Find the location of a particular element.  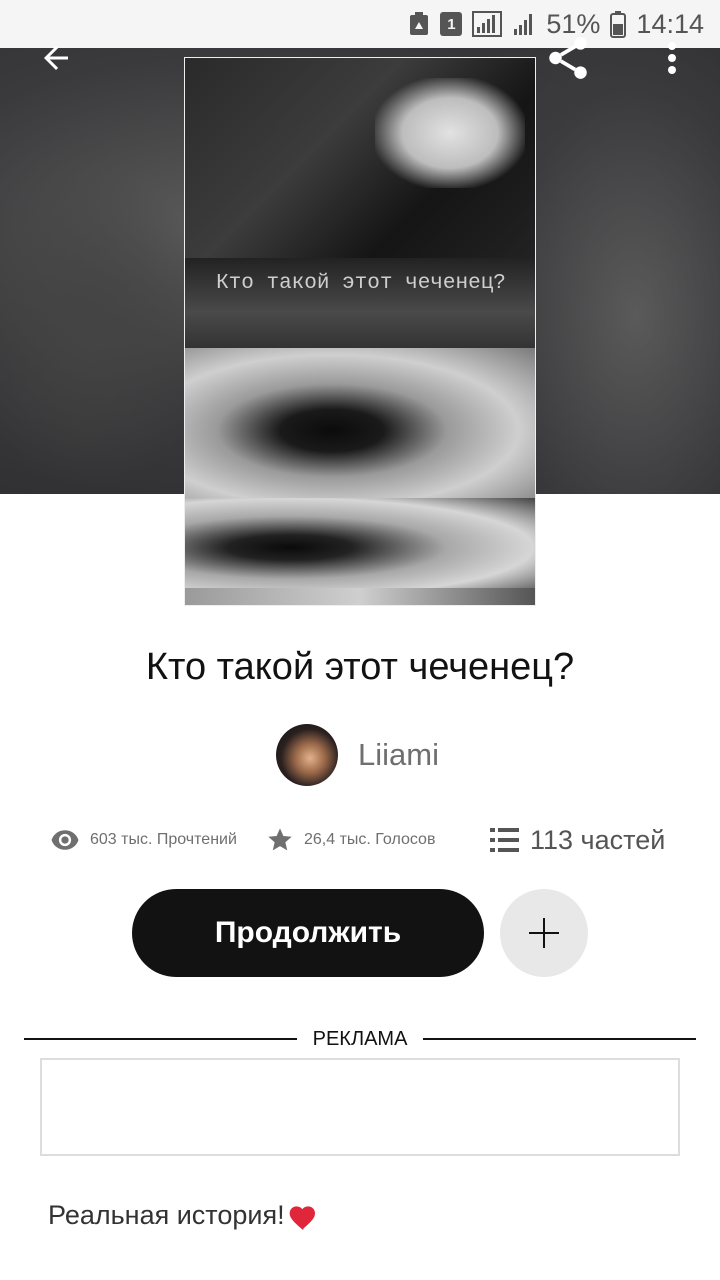

ad-placeholder is located at coordinates (360, 1107).